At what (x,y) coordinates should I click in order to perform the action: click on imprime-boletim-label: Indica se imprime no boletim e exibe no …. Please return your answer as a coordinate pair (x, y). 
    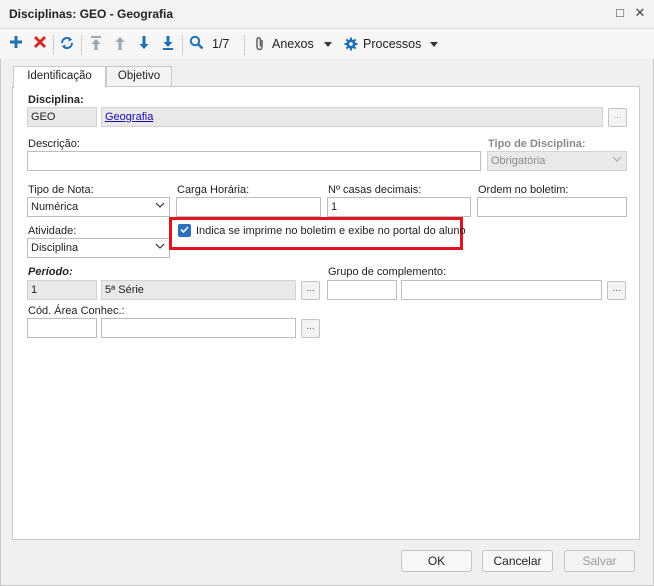
    Looking at the image, I should click on (331, 231).